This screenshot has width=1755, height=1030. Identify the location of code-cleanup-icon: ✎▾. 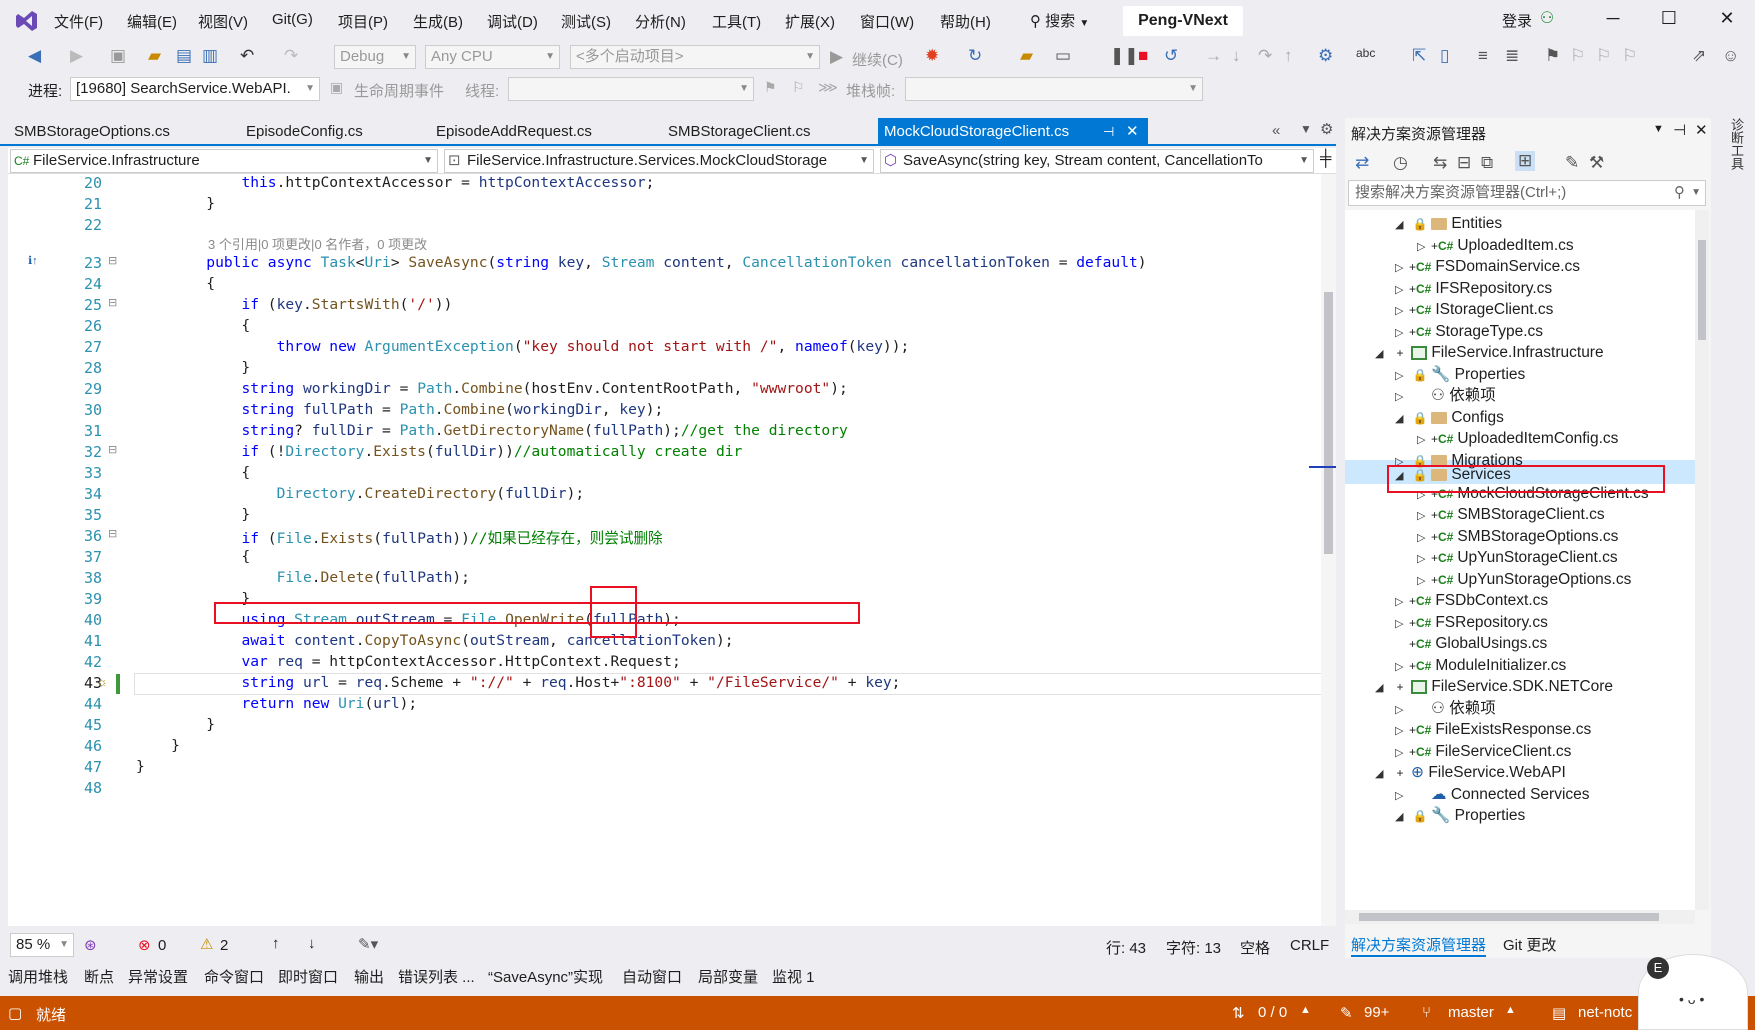
(368, 944).